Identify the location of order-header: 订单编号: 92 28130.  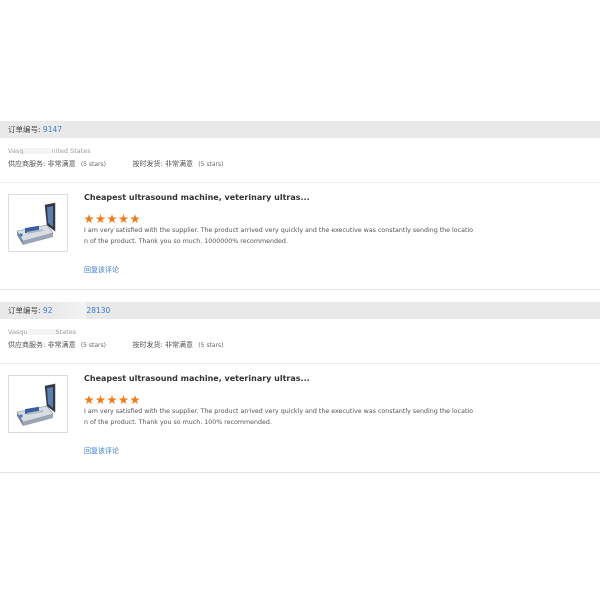
(300, 310).